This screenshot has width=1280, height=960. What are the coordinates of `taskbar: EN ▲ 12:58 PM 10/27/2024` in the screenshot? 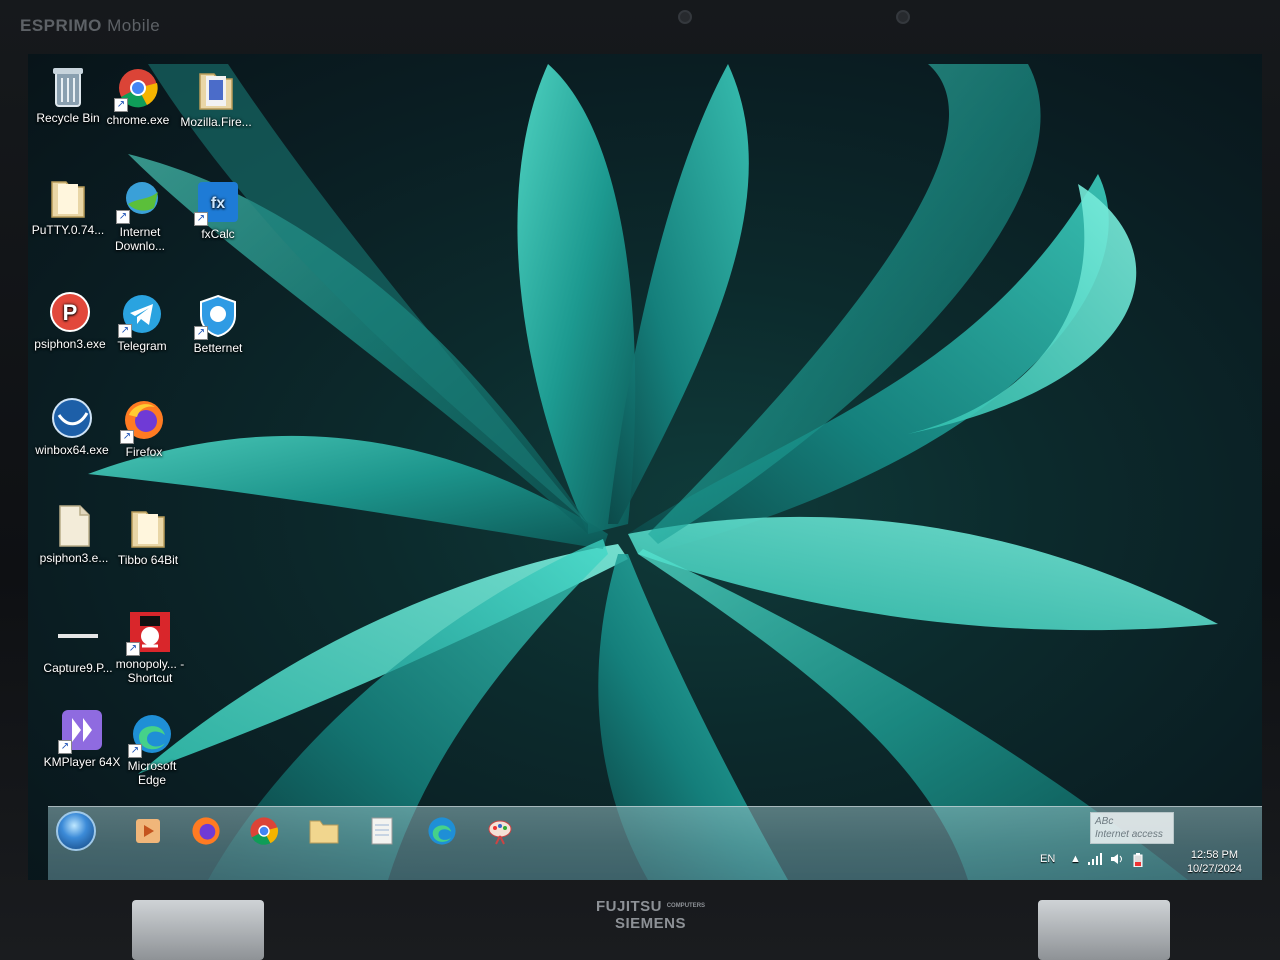 It's located at (655, 843).